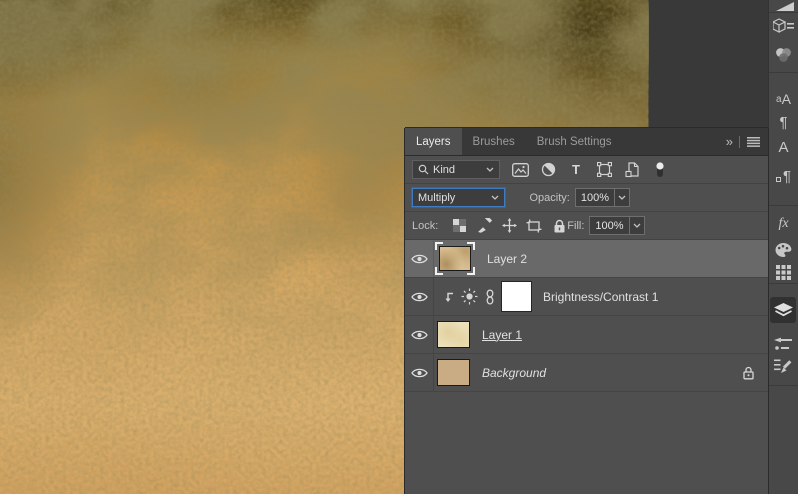 The image size is (798, 494). I want to click on paragraph-glyph: ¶, so click(783, 122).